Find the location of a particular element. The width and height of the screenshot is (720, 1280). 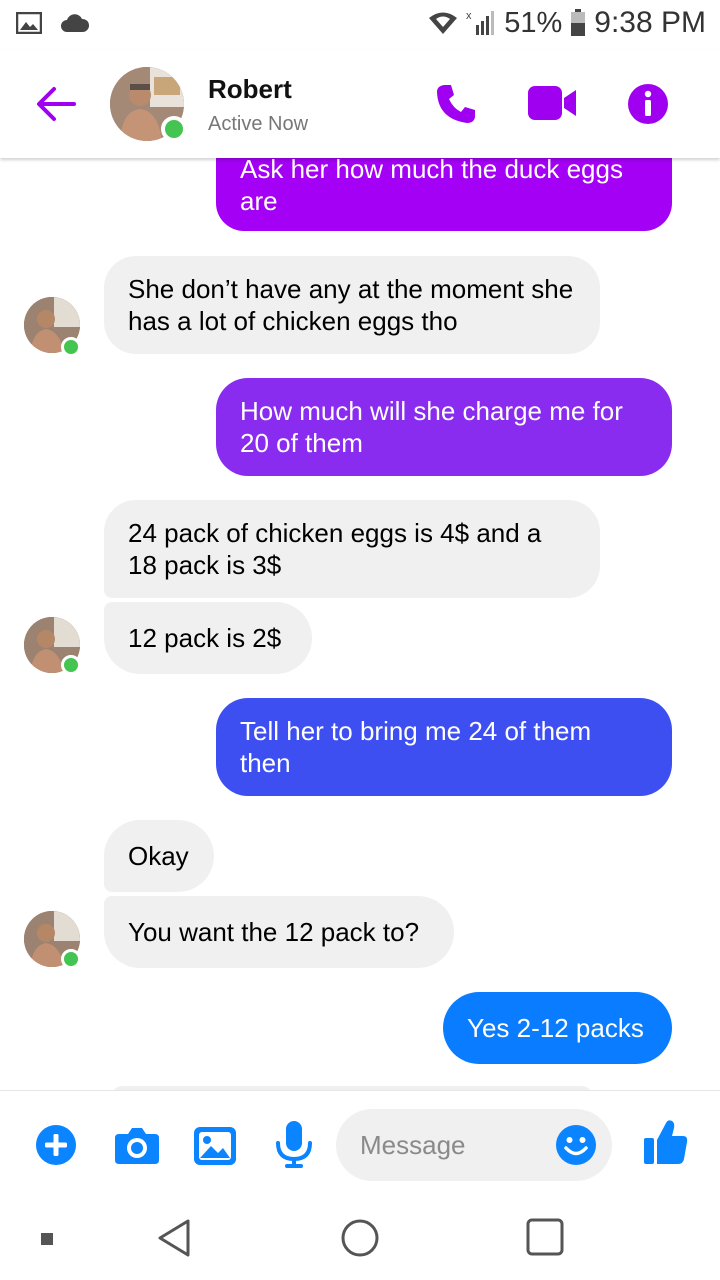

wifi-icon is located at coordinates (443, 23).